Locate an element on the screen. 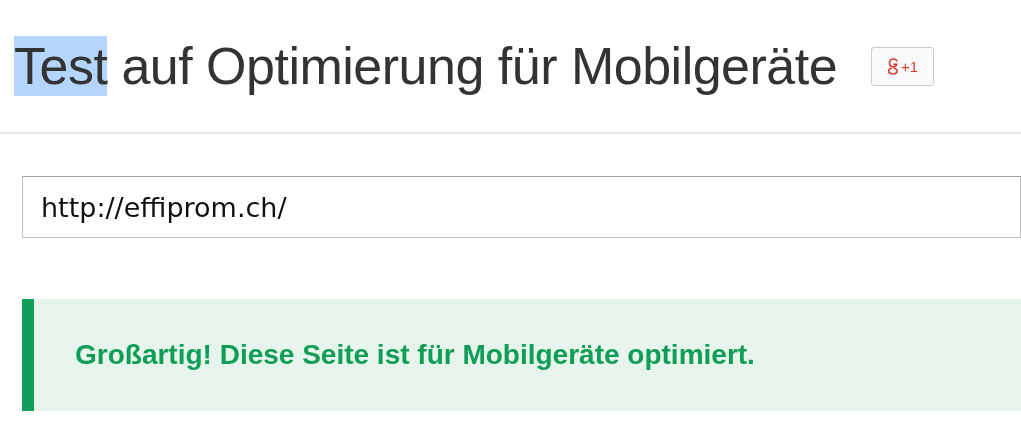 The image size is (1021, 431). url-input-field: http://effiprom.ch/ is located at coordinates (521, 207).